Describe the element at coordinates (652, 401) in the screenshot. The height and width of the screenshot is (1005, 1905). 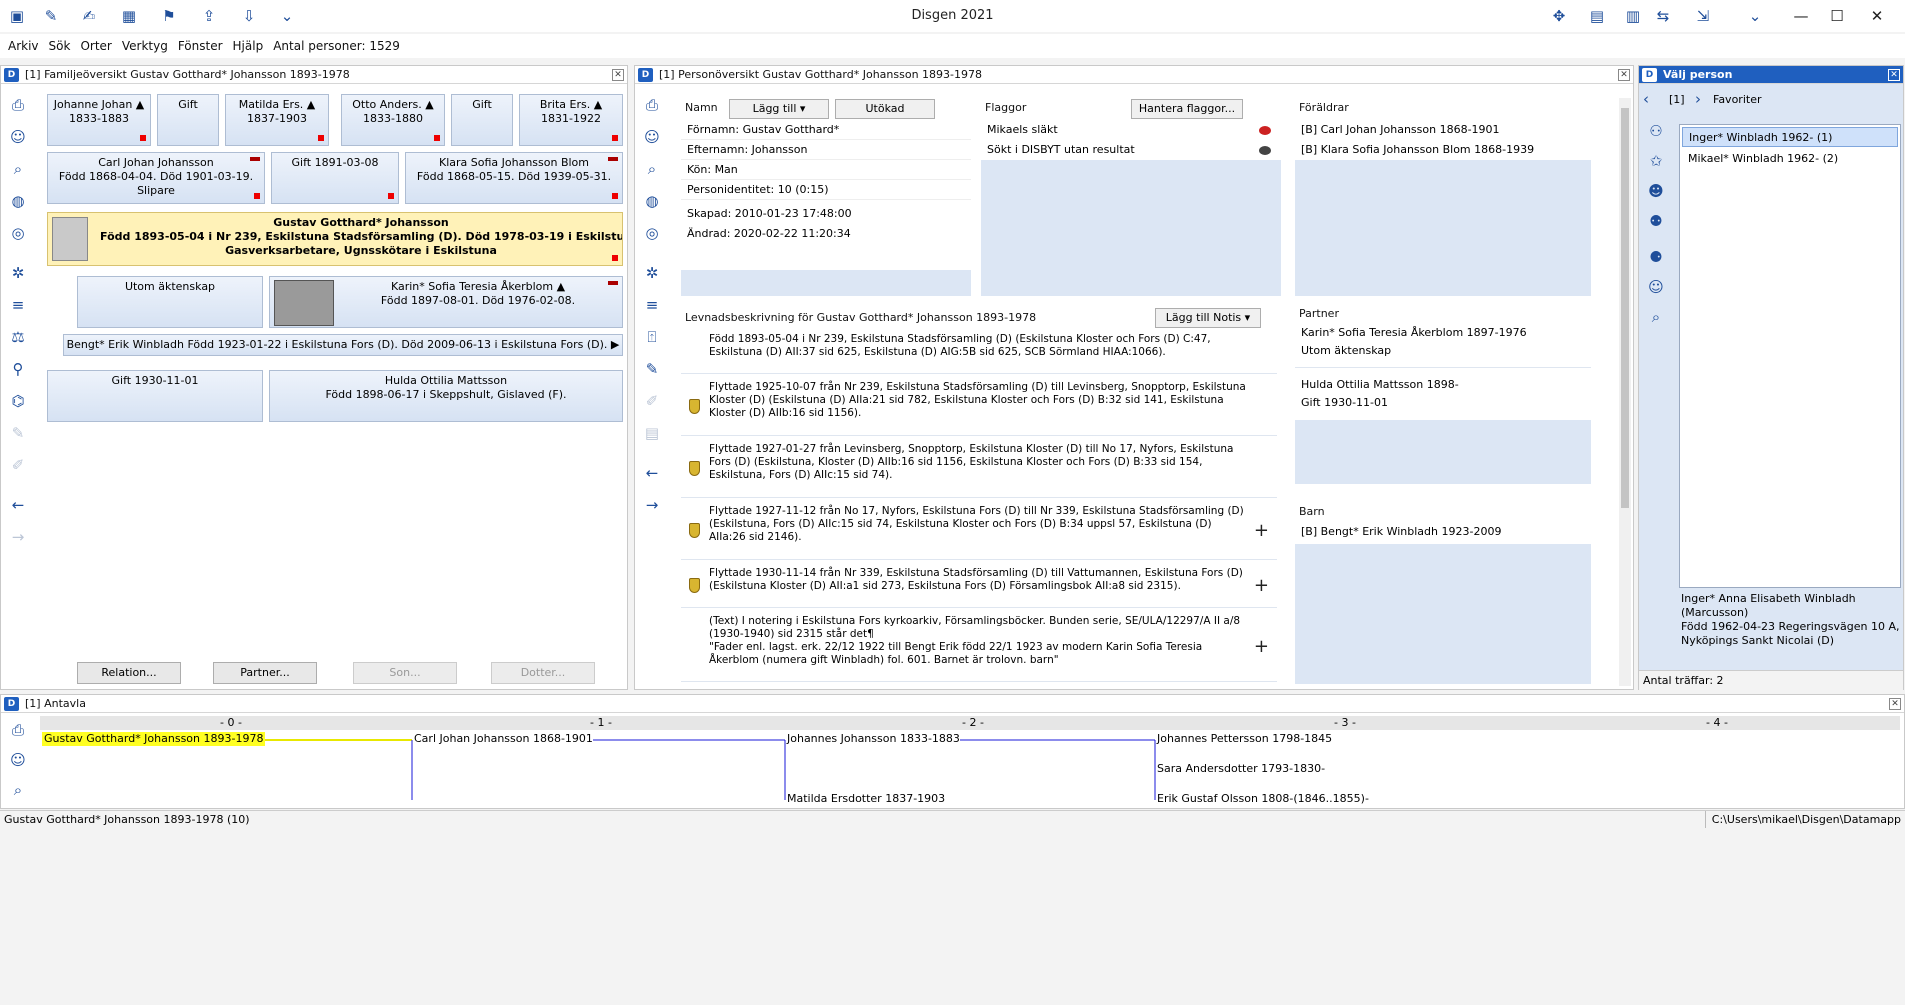
I see `note-edit-icon: ✐` at that location.